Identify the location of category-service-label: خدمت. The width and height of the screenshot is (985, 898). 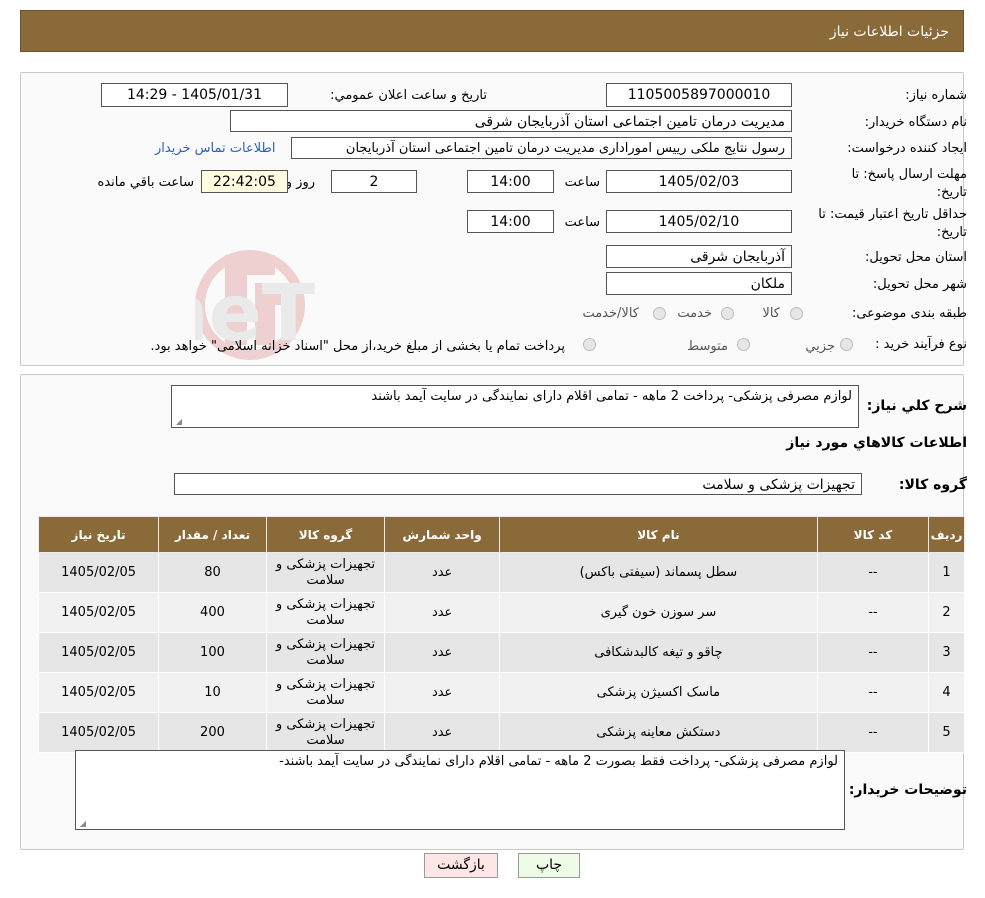
(694, 313).